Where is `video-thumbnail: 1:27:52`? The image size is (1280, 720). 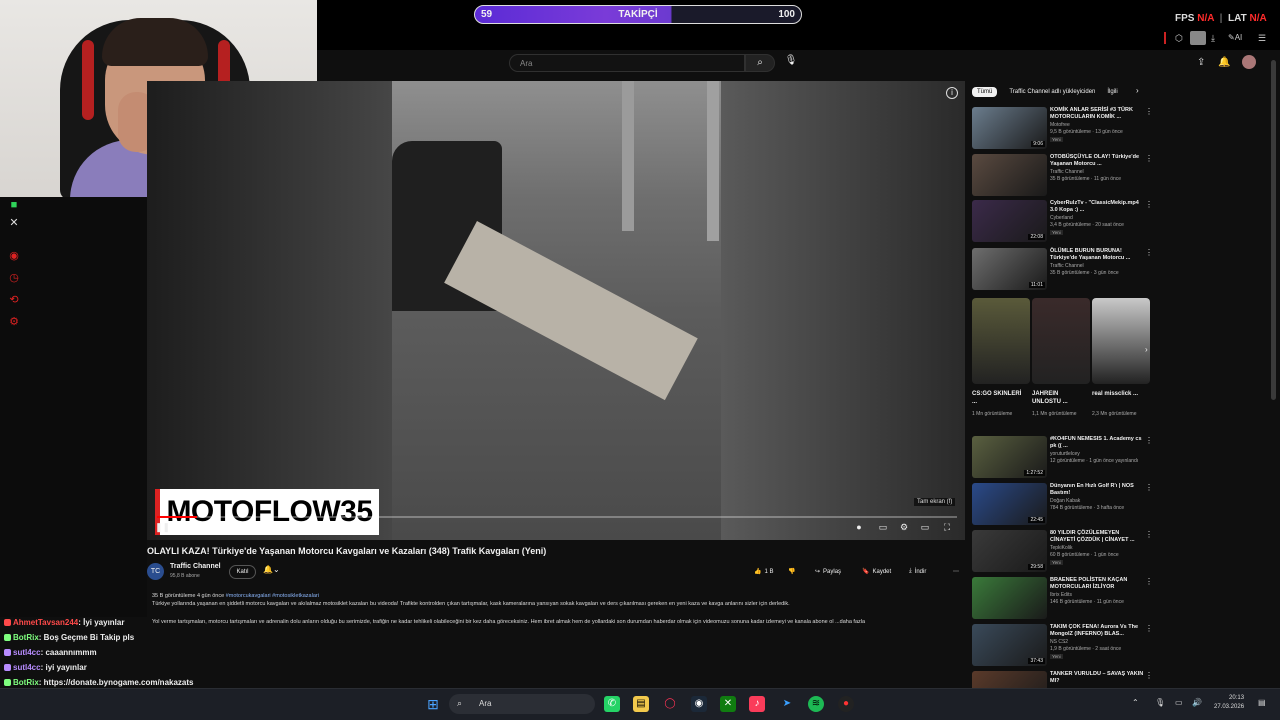
video-thumbnail: 1:27:52 is located at coordinates (1009, 457).